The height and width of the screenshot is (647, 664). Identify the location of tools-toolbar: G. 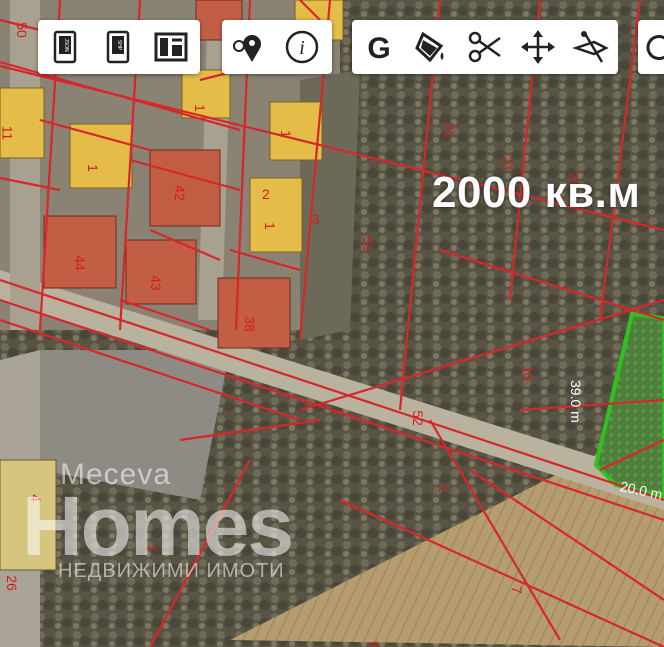
(485, 47).